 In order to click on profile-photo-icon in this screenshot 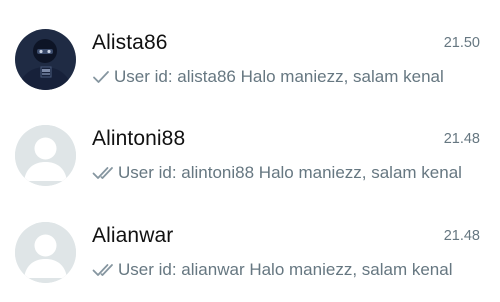, I will do `click(45, 59)`.